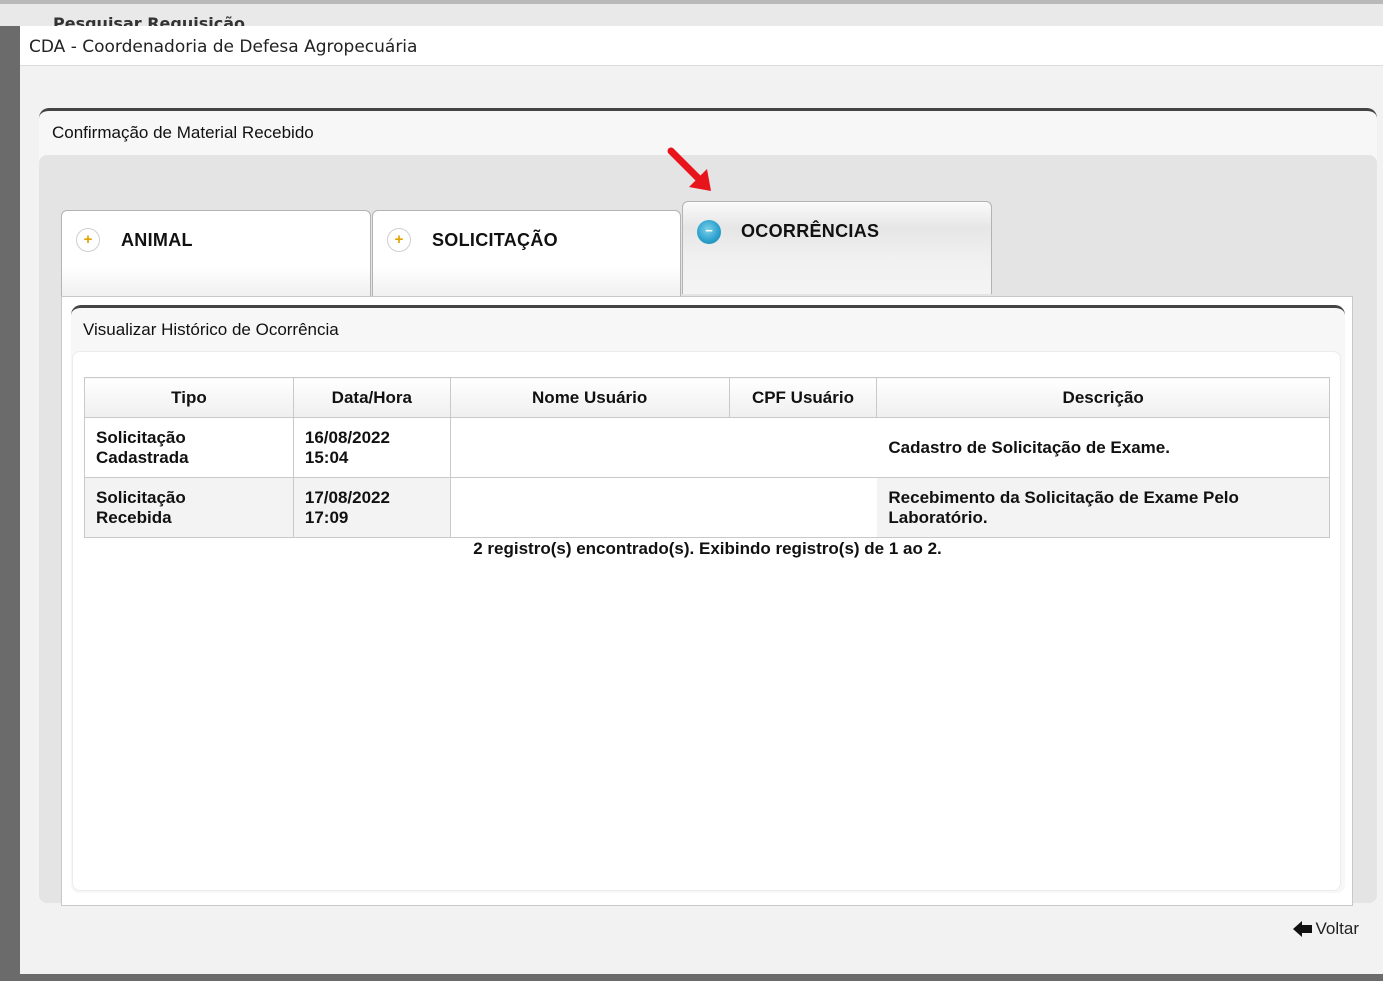  What do you see at coordinates (1302, 929) in the screenshot?
I see `back-arrow-icon` at bounding box center [1302, 929].